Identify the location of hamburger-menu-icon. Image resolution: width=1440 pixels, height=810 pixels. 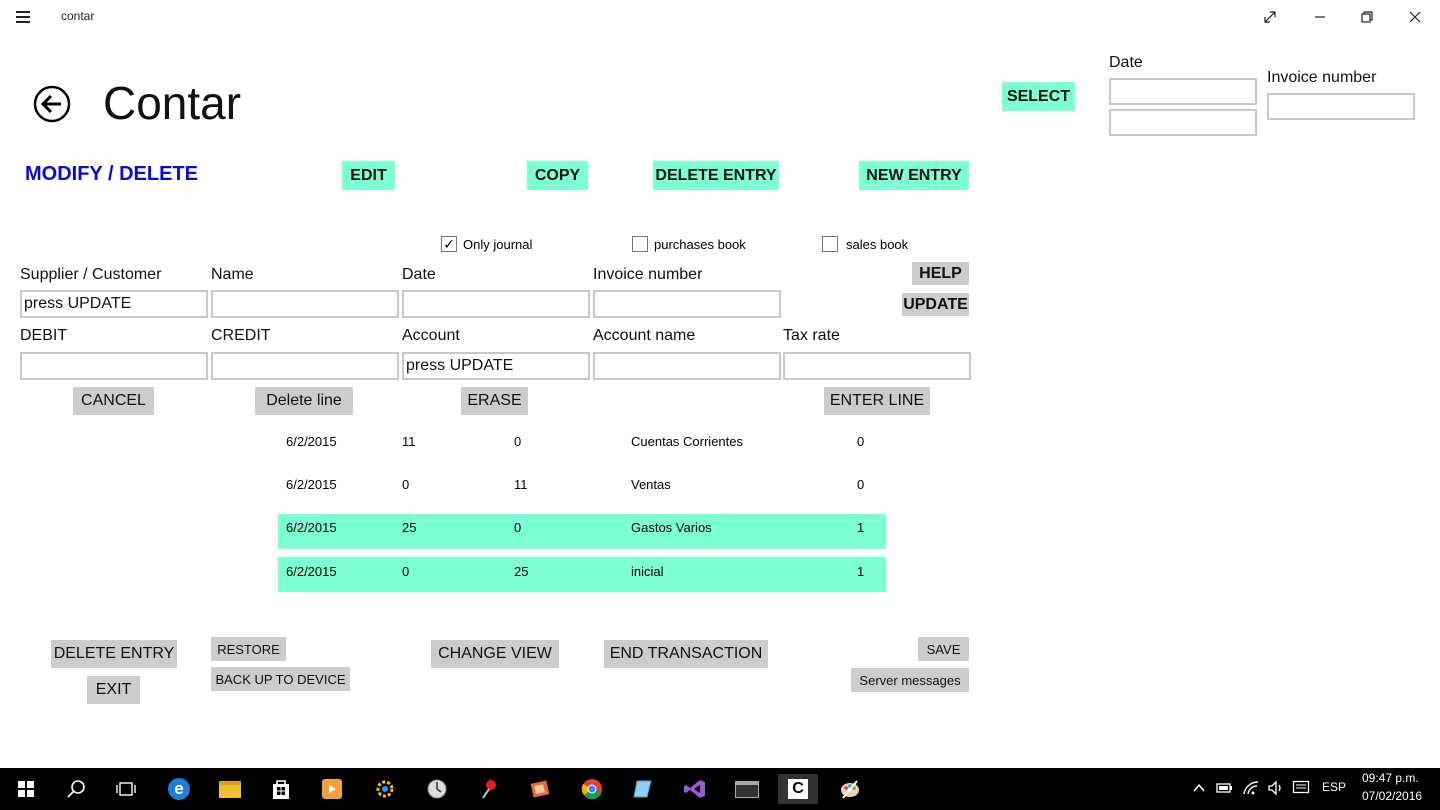
(25, 16).